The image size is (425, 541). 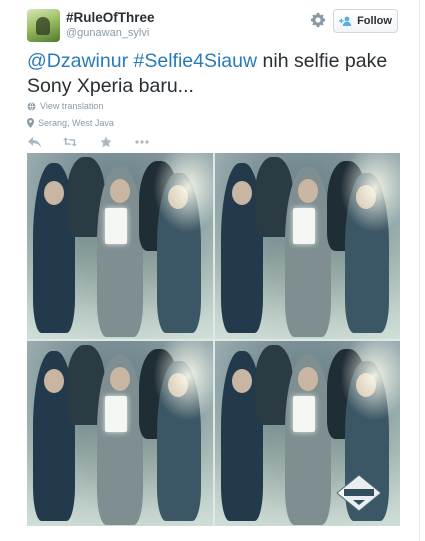 What do you see at coordinates (34, 142) in the screenshot?
I see `reply-icon` at bounding box center [34, 142].